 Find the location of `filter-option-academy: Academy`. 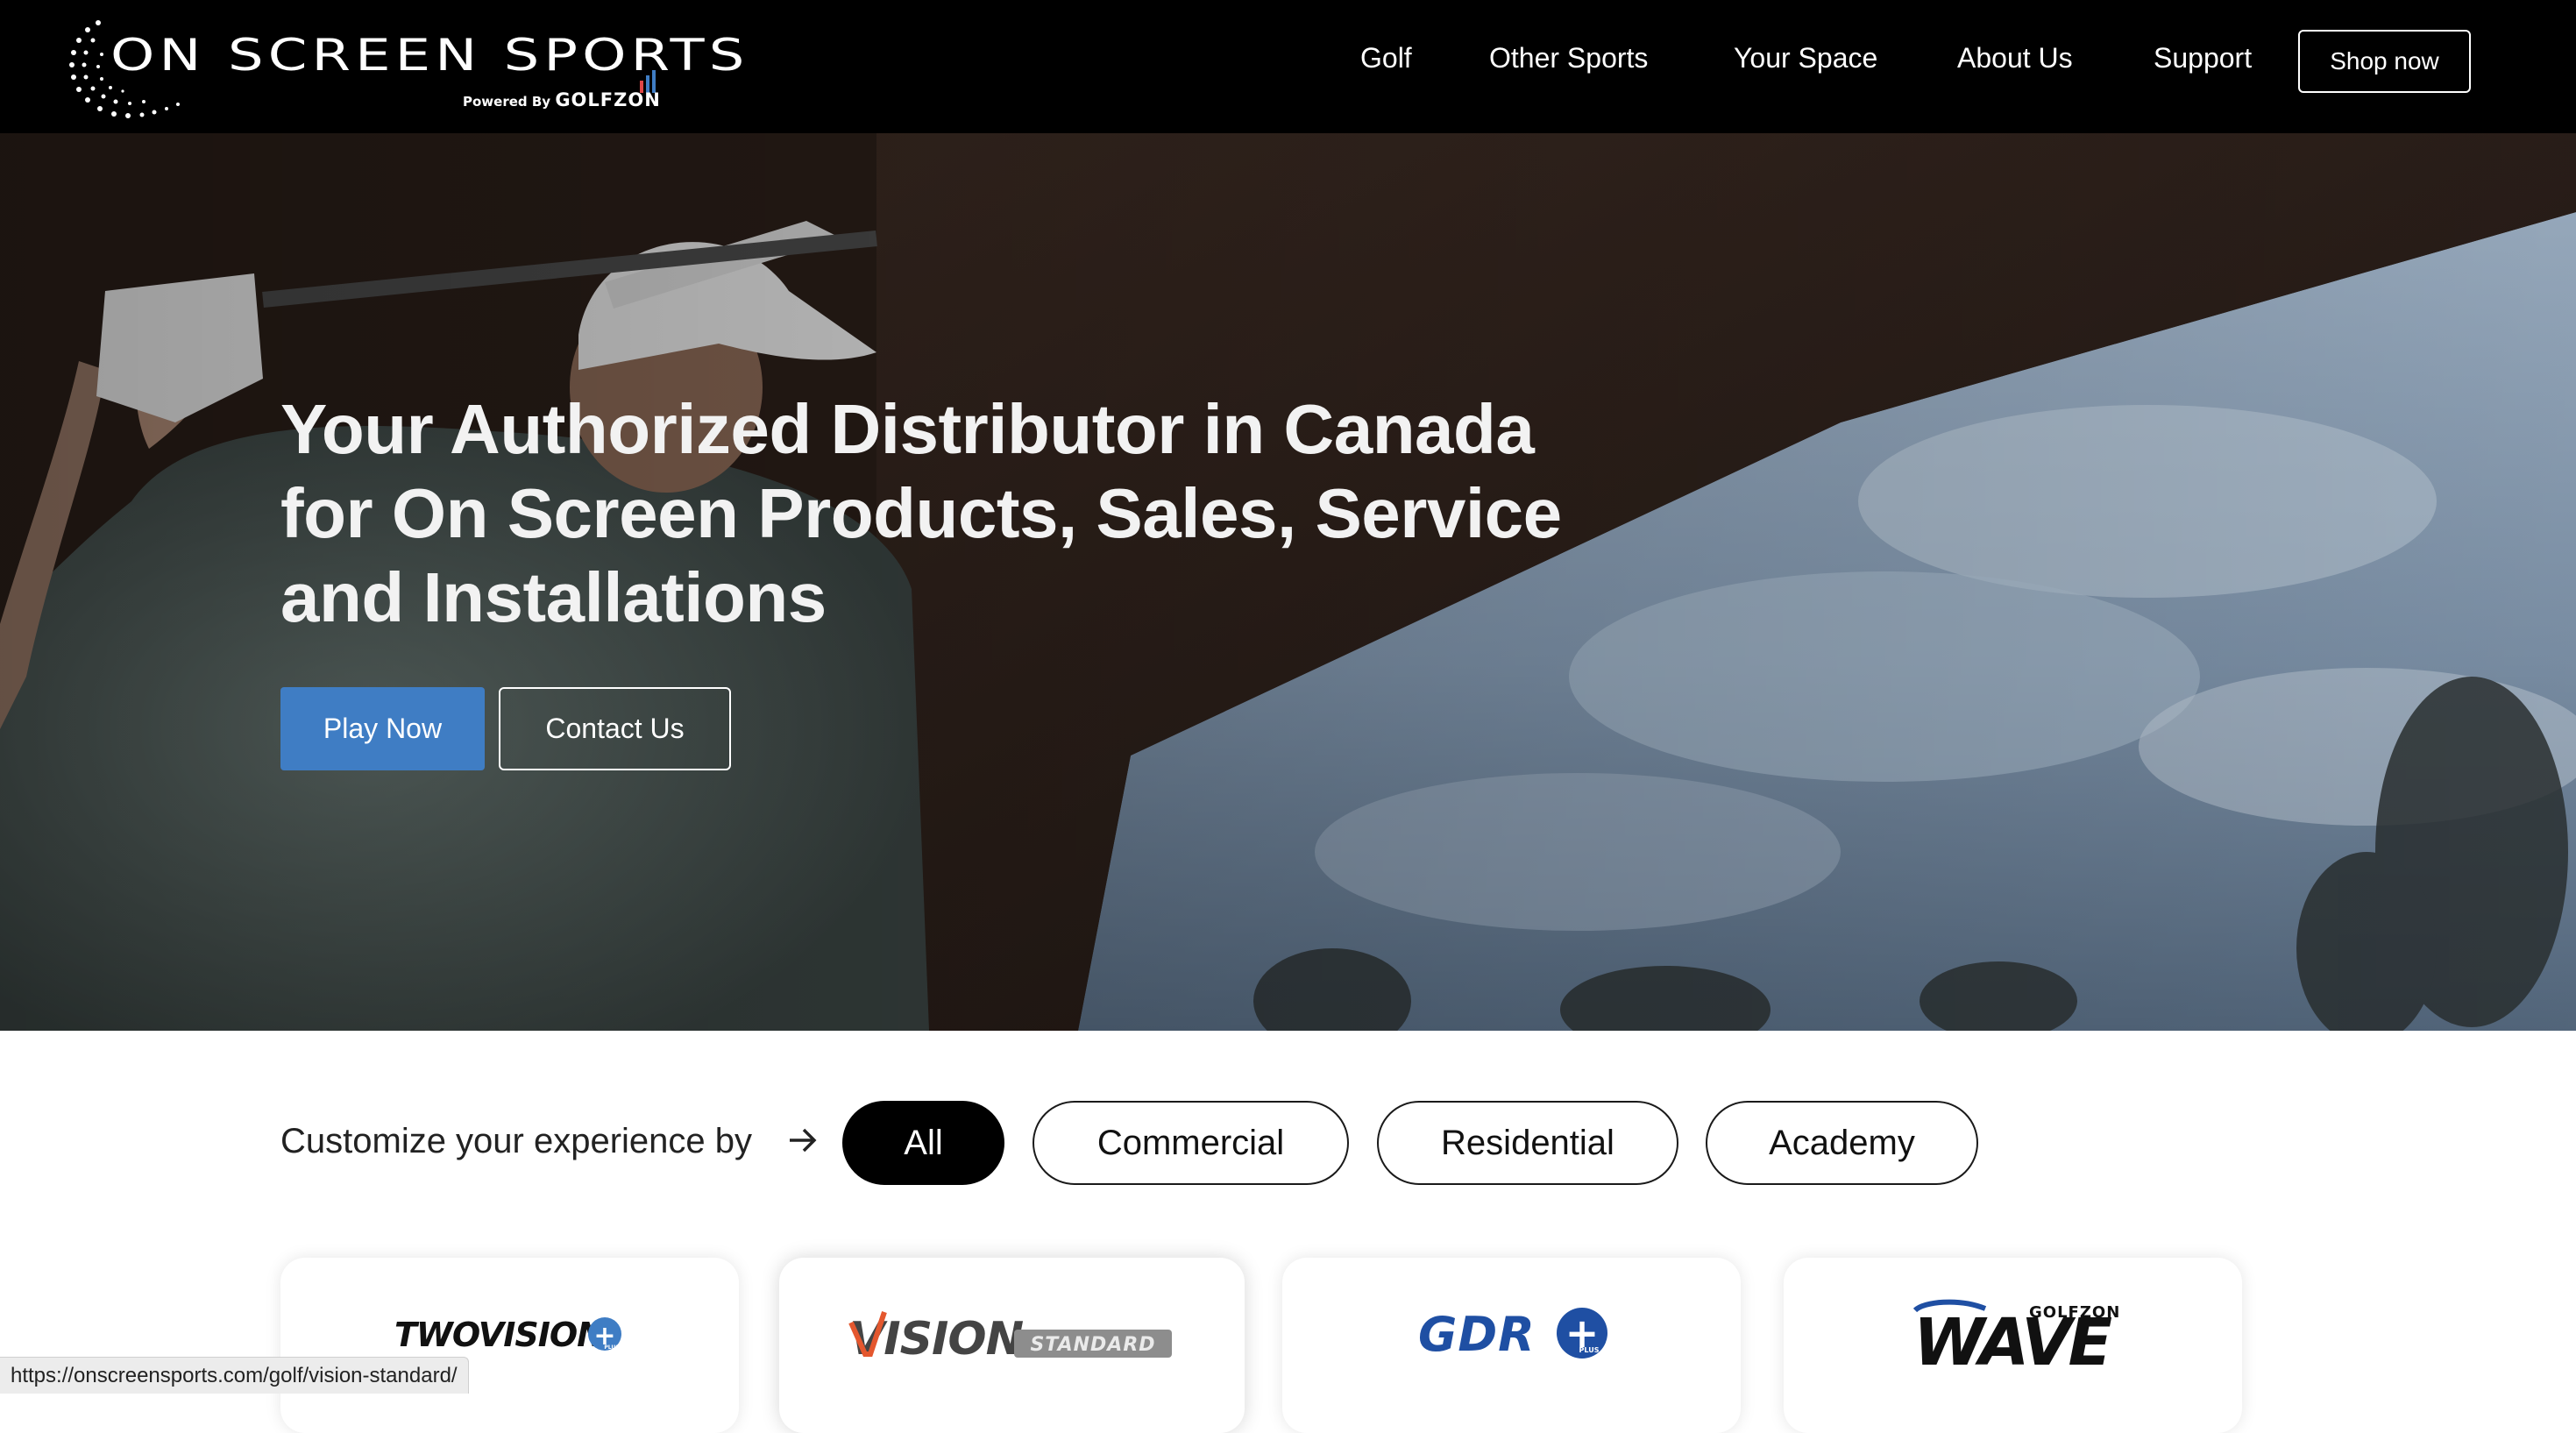

filter-option-academy: Academy is located at coordinates (1842, 1143).